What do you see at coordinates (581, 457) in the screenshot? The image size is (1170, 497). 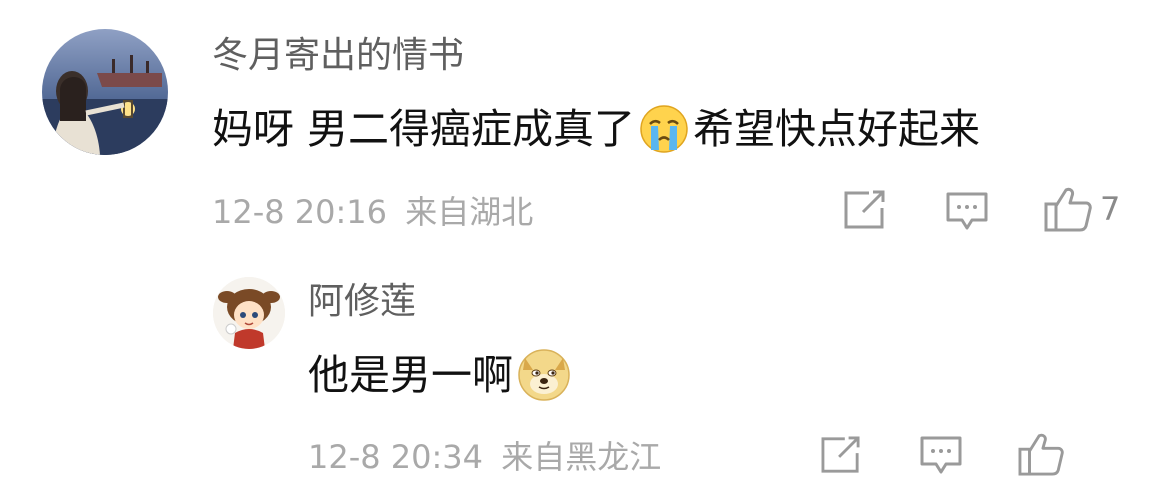 I see `location: 来自黑龙江` at bounding box center [581, 457].